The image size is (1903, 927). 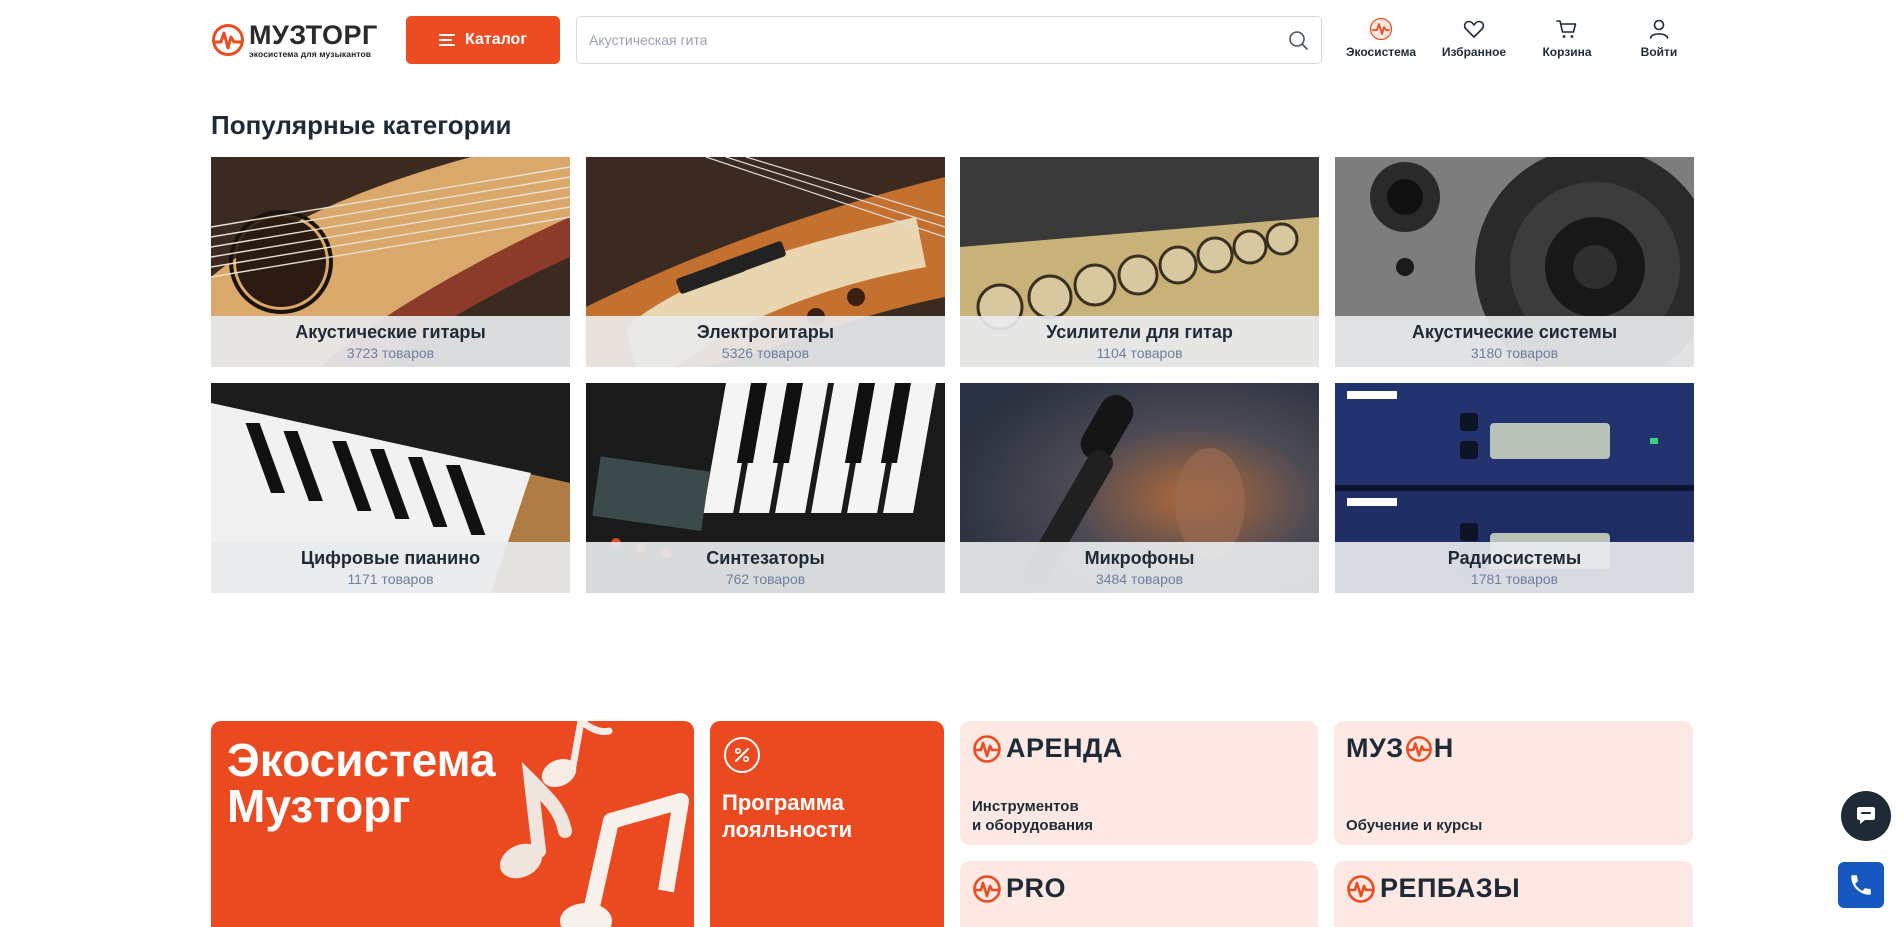 I want to click on category-count: 3723 товаров, so click(x=390, y=353).